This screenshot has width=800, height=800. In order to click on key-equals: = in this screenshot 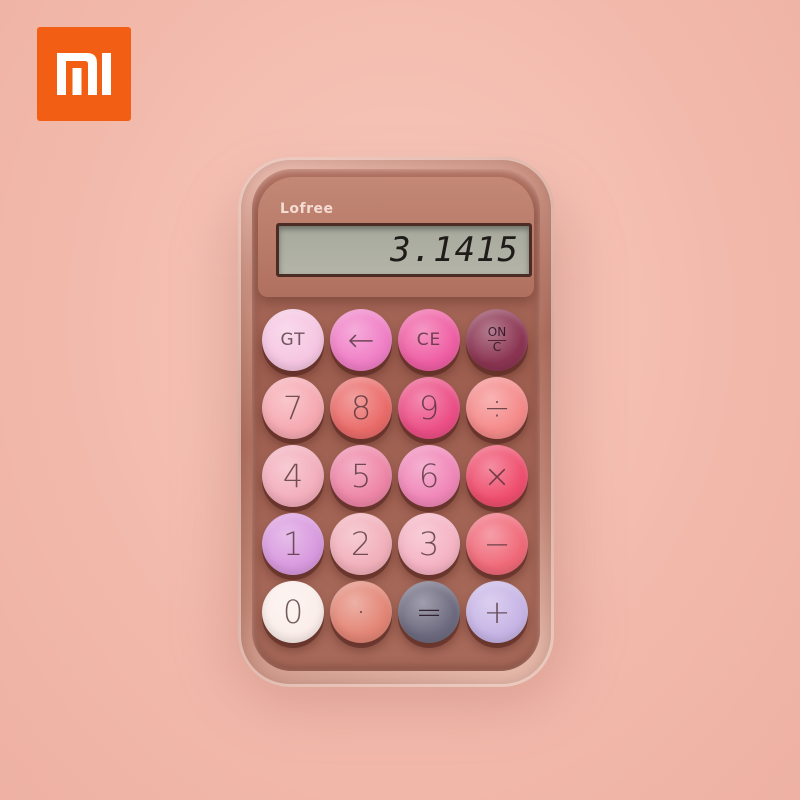, I will do `click(429, 612)`.